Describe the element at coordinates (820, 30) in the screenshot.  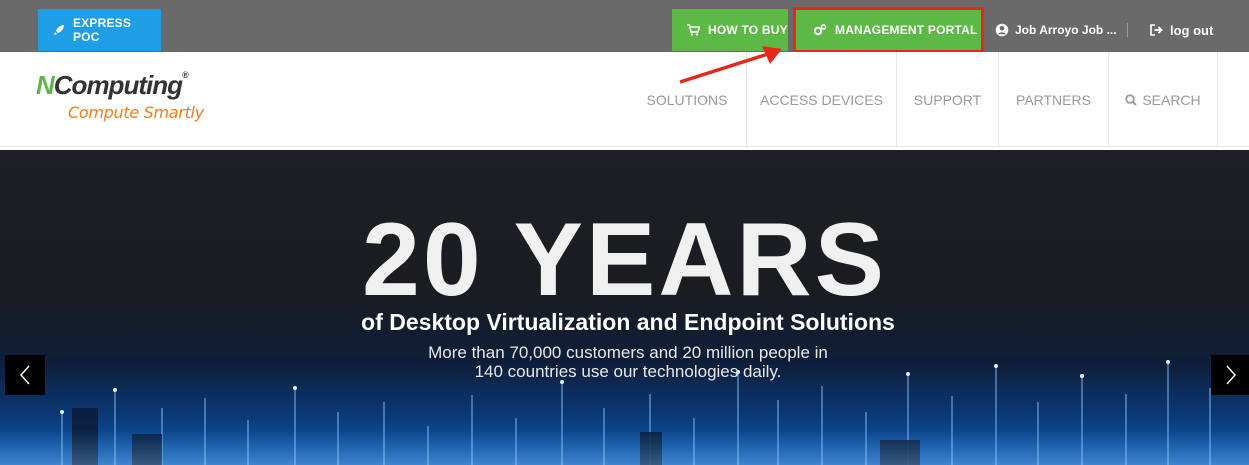
I see `gears-icon` at that location.